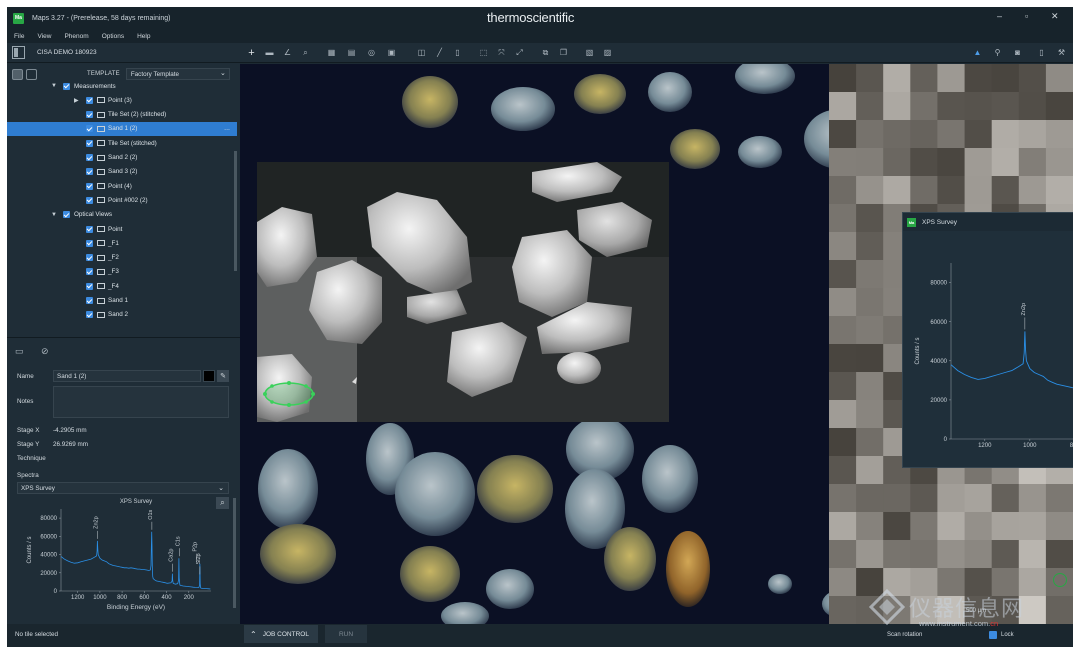 Image resolution: width=1080 pixels, height=657 pixels. What do you see at coordinates (997, 52) in the screenshot?
I see `stage-icon: ⚲` at bounding box center [997, 52].